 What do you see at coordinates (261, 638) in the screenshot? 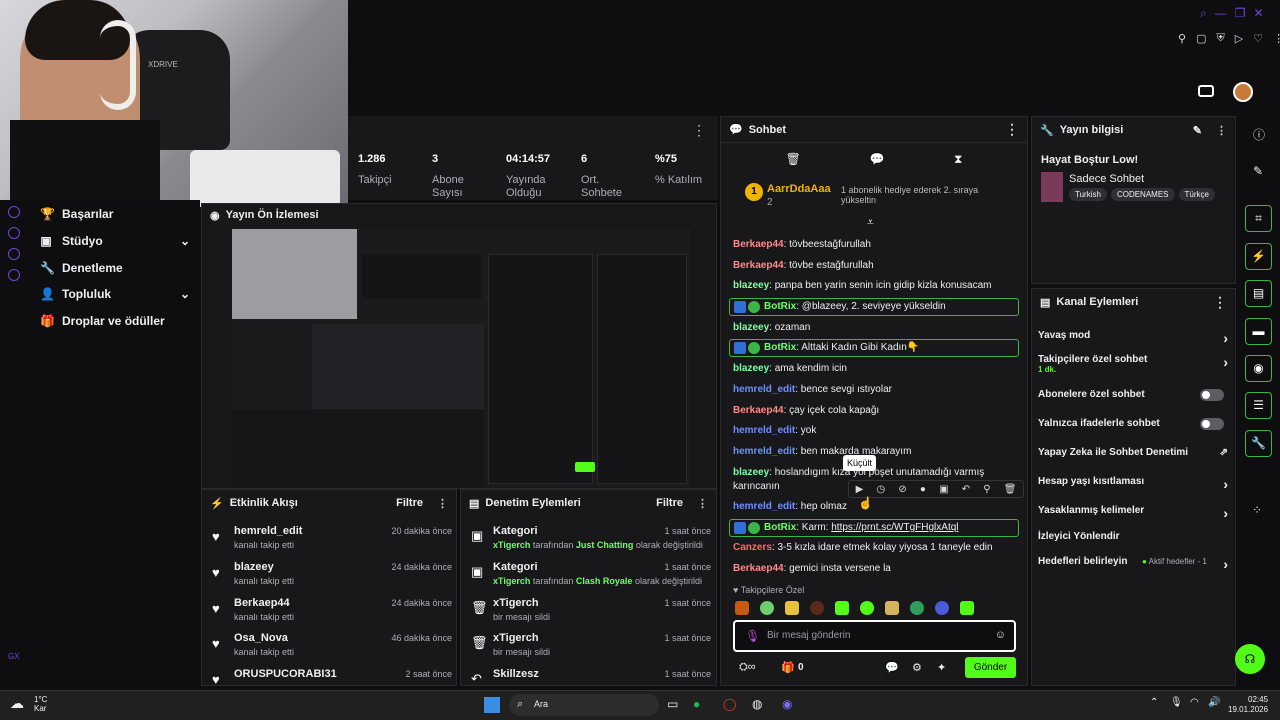
I see `event-user: Osa_Nova` at bounding box center [261, 638].